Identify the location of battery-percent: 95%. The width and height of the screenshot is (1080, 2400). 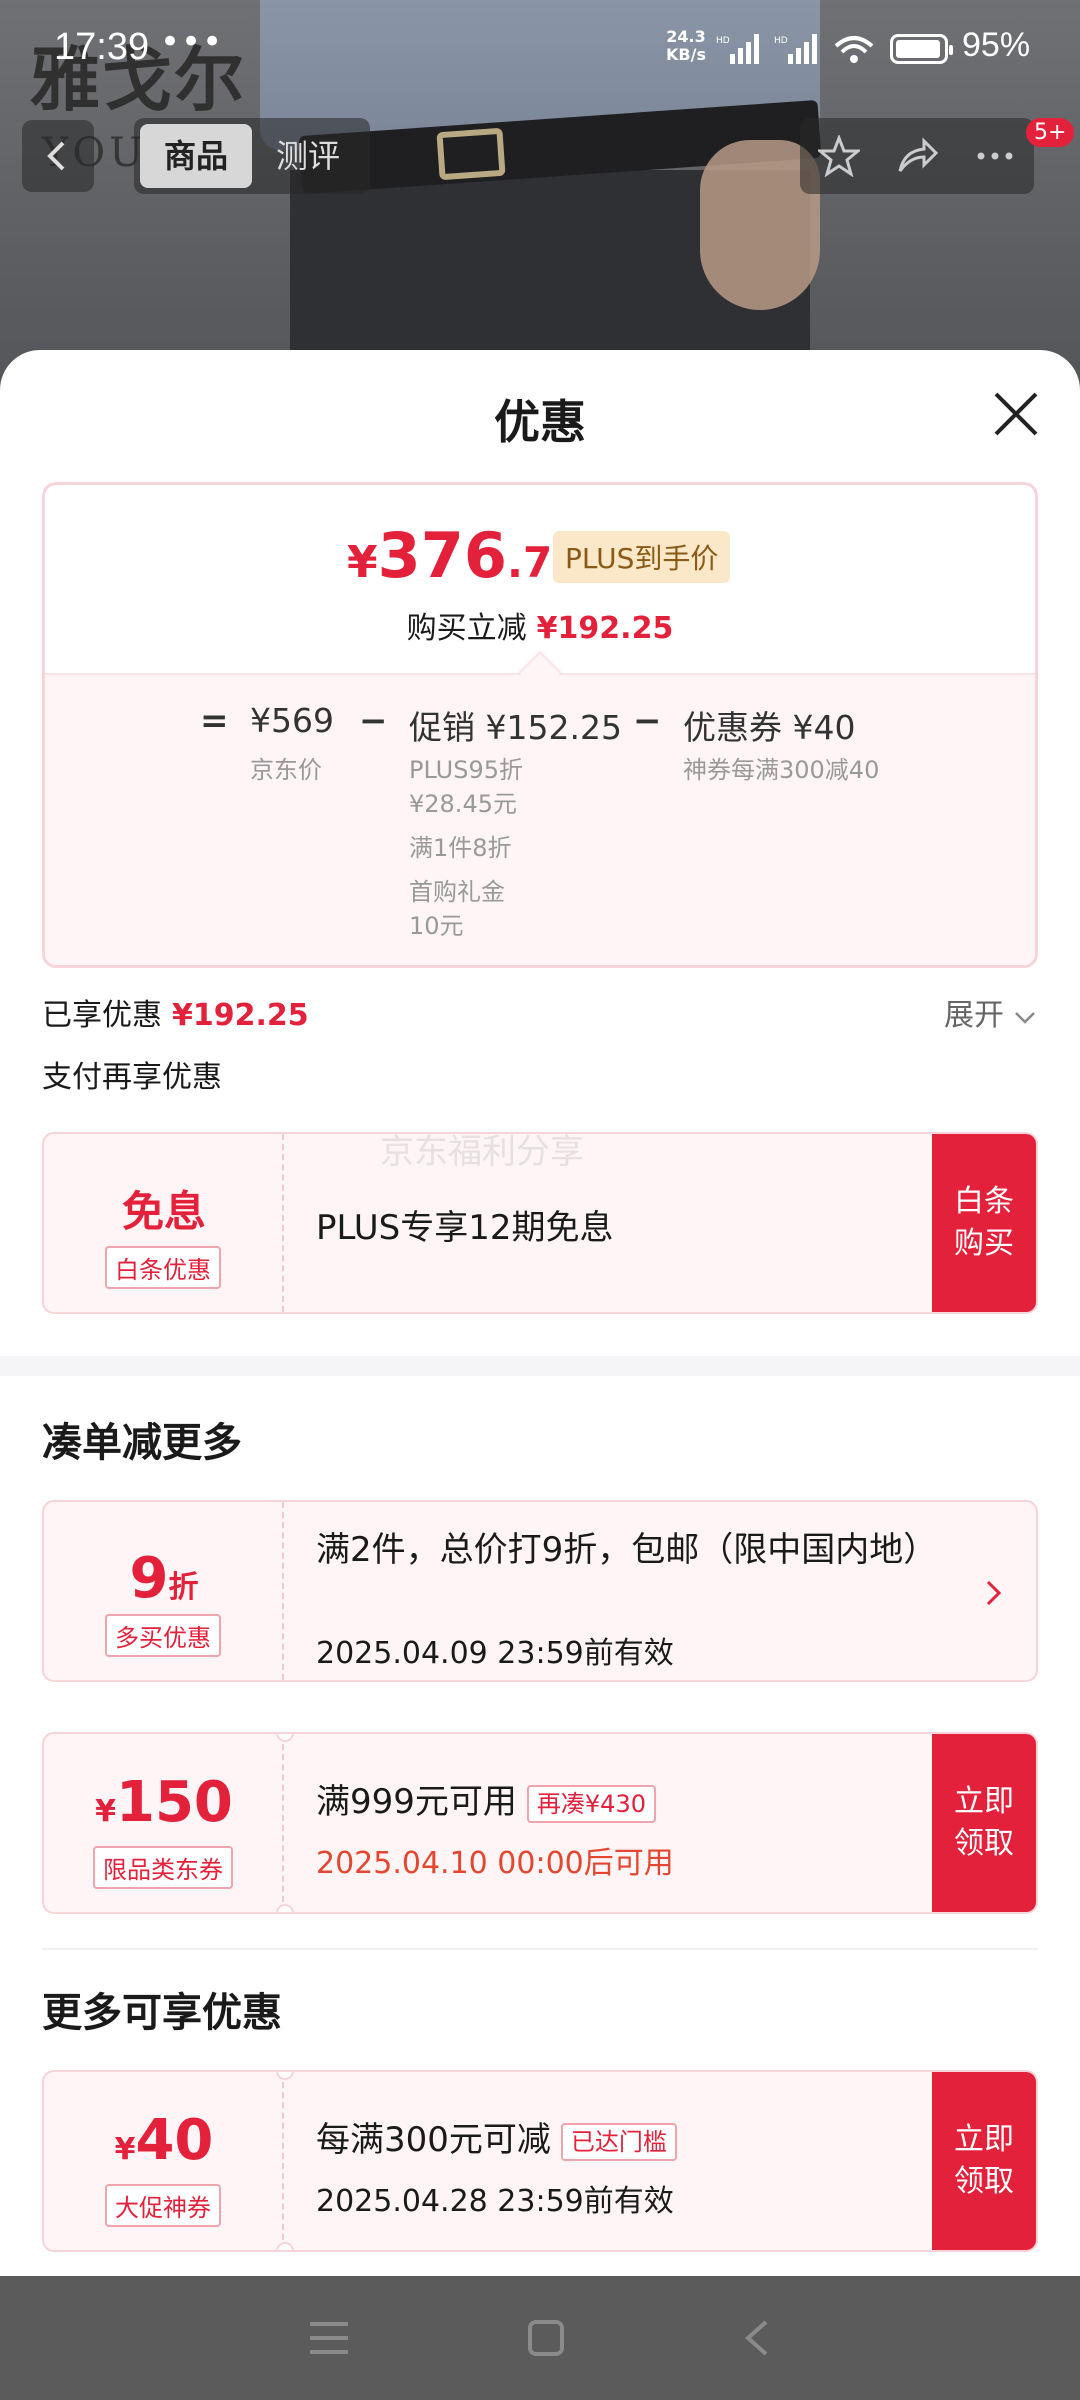
(996, 45).